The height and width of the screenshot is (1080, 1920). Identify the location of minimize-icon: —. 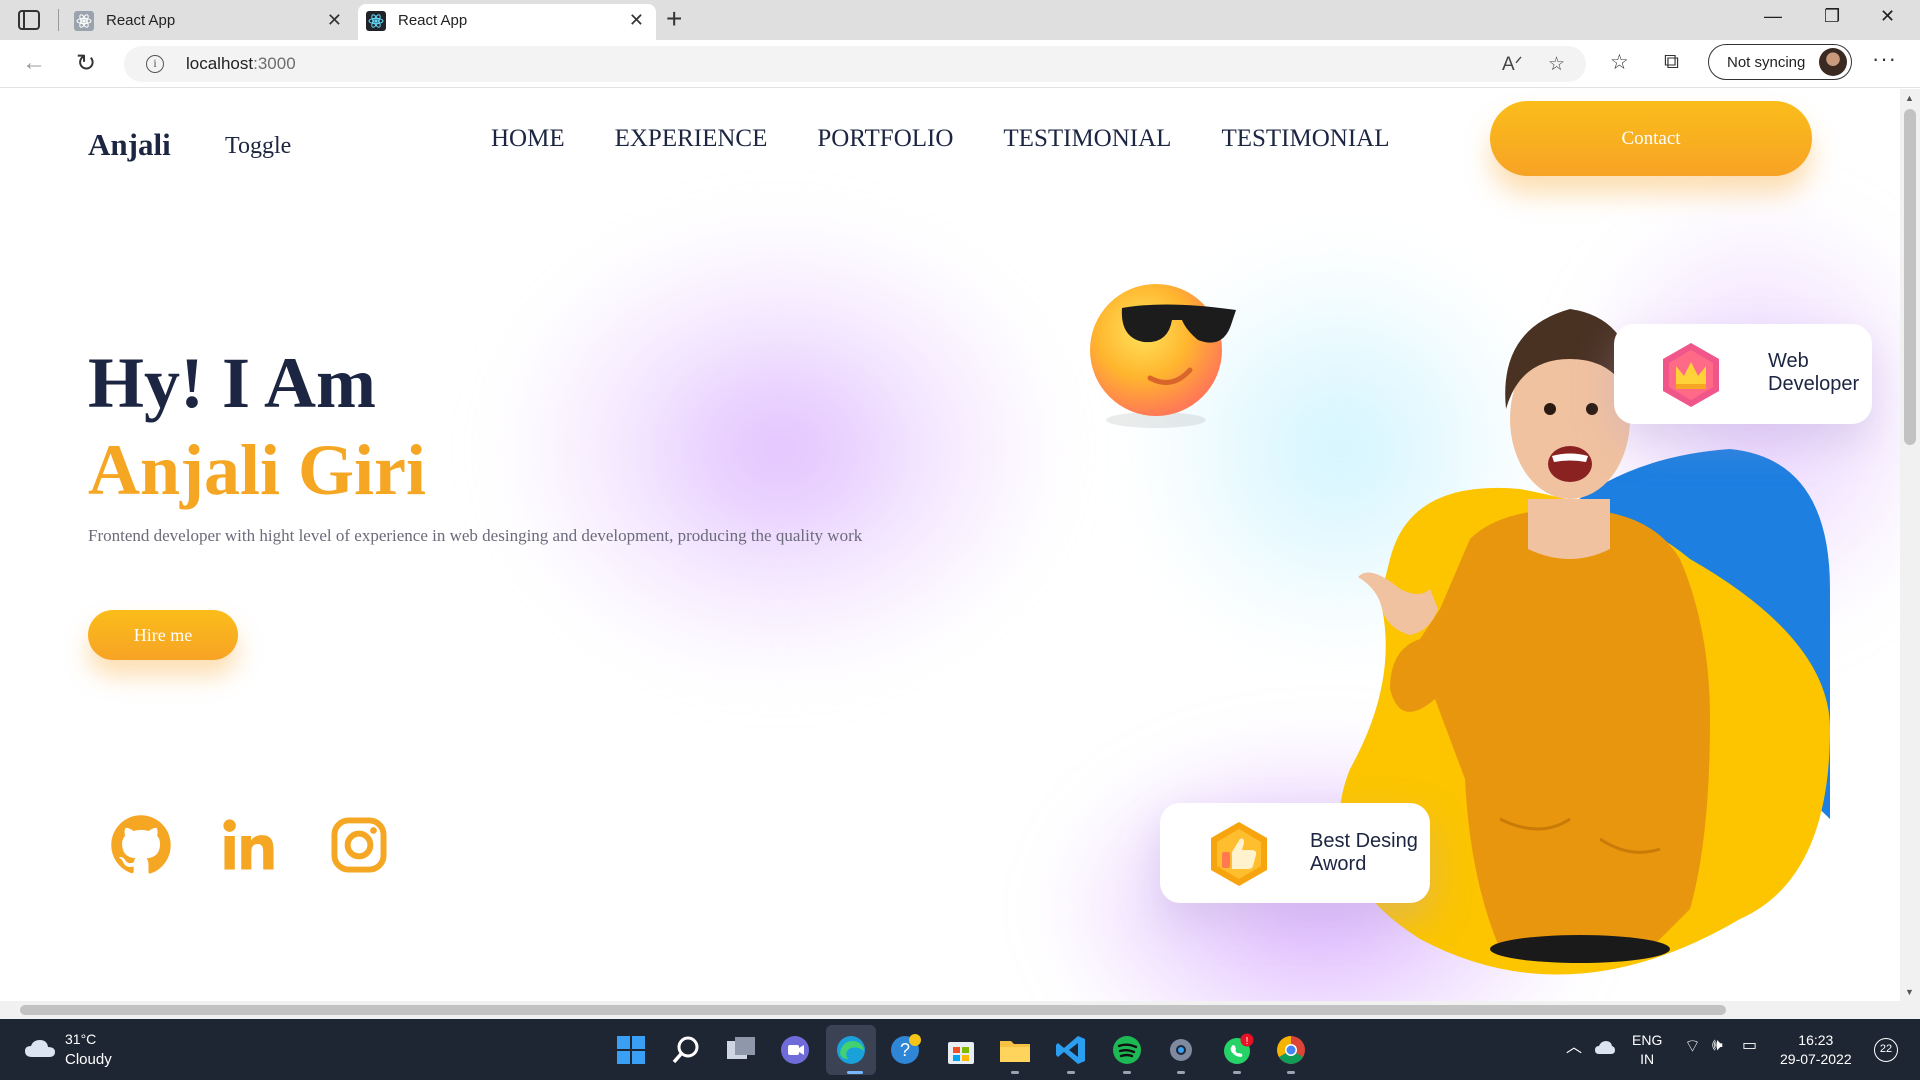
(1773, 16).